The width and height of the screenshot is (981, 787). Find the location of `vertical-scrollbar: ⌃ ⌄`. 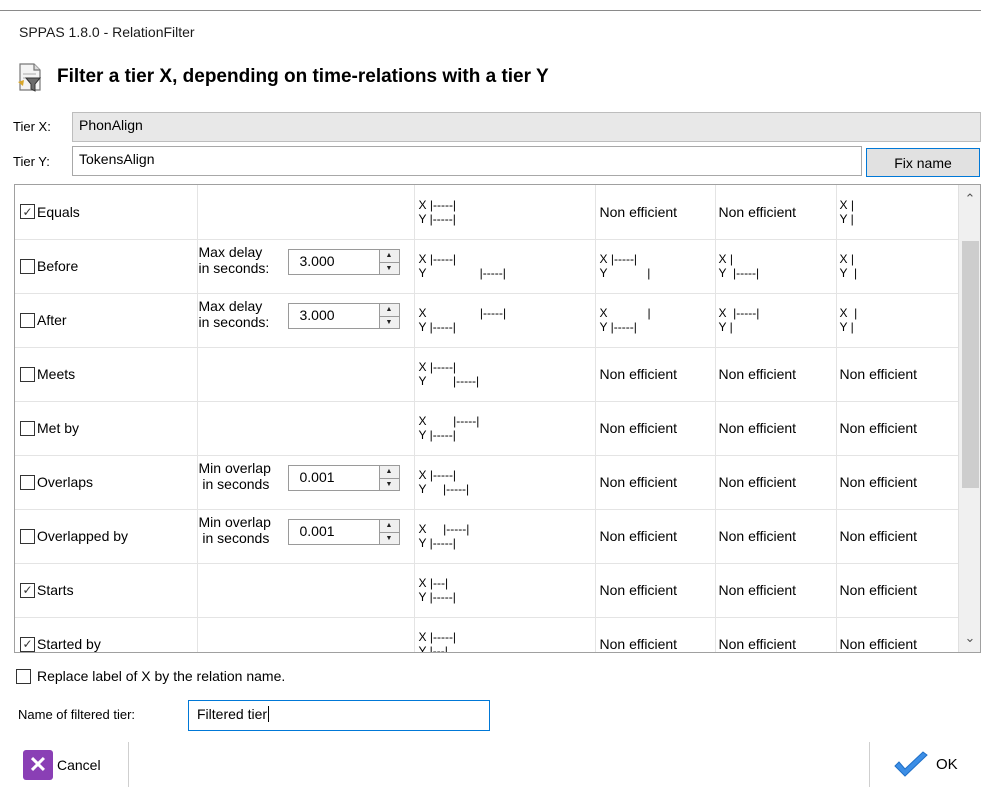

vertical-scrollbar: ⌃ ⌄ is located at coordinates (969, 418).